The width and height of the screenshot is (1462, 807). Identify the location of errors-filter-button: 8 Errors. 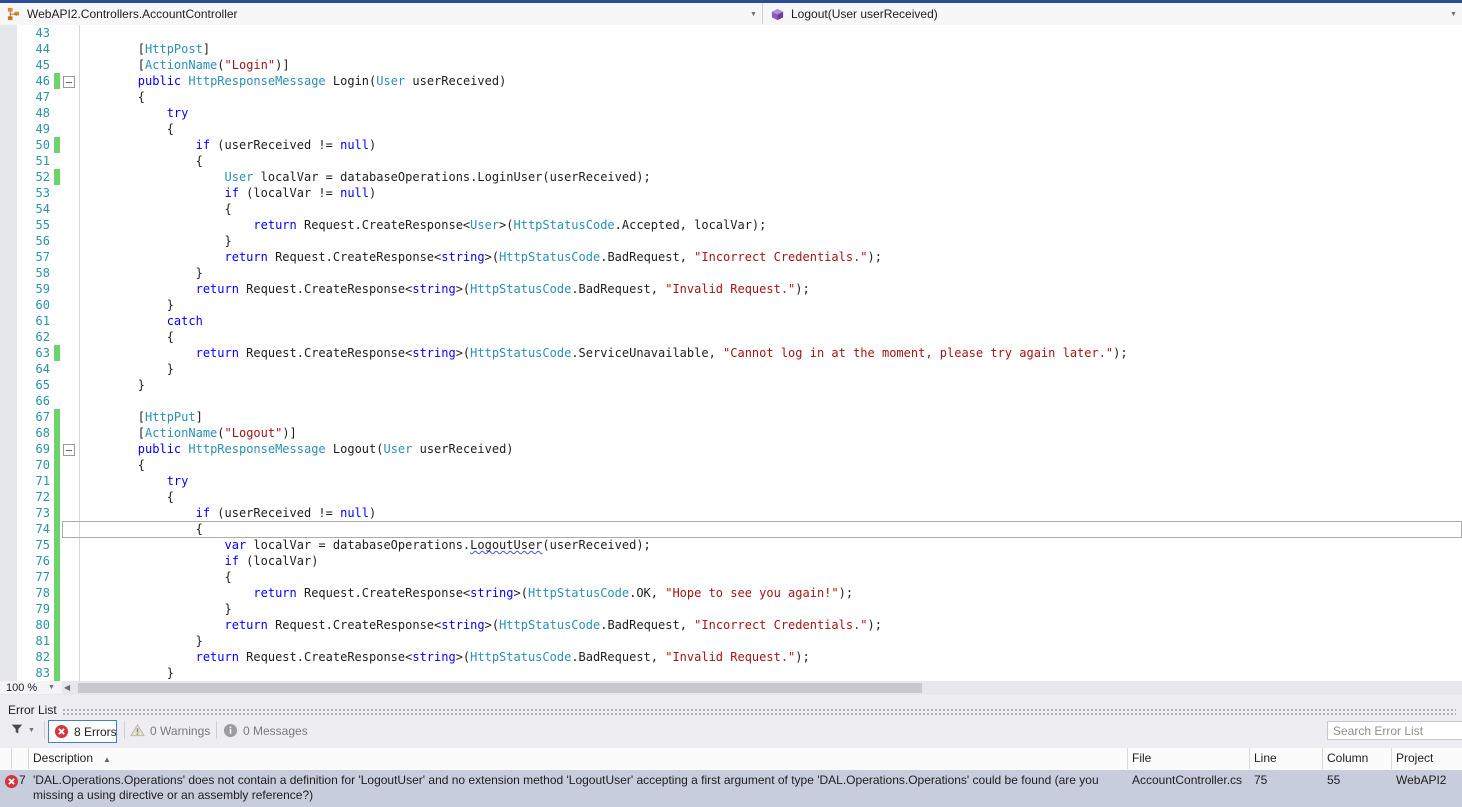
(82, 731).